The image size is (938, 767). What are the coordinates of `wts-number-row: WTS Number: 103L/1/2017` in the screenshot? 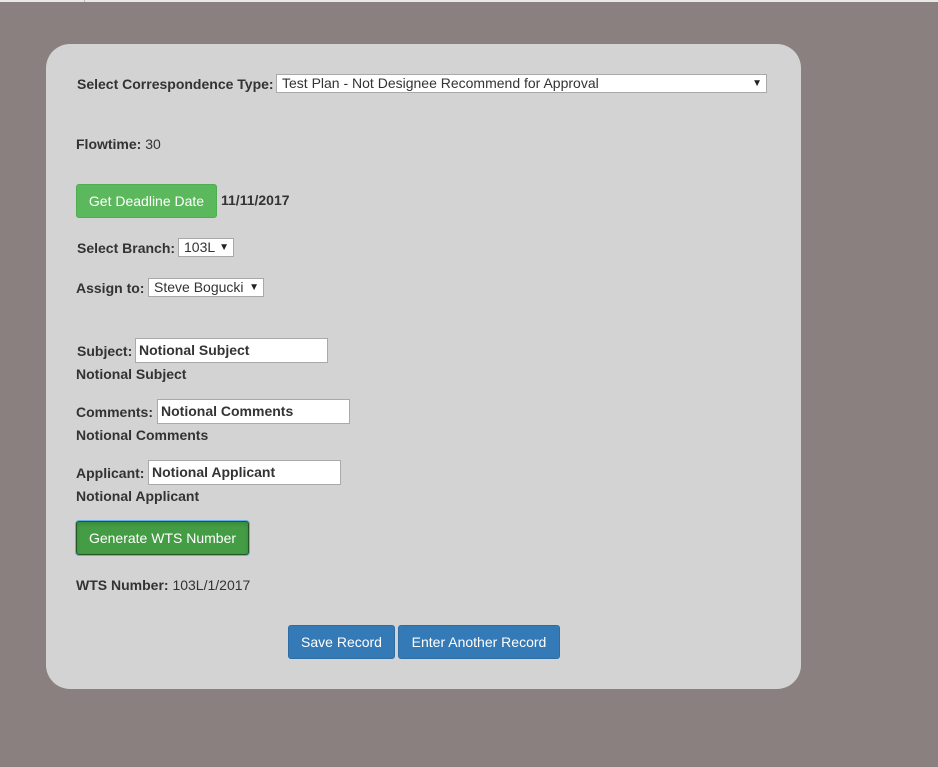 It's located at (163, 585).